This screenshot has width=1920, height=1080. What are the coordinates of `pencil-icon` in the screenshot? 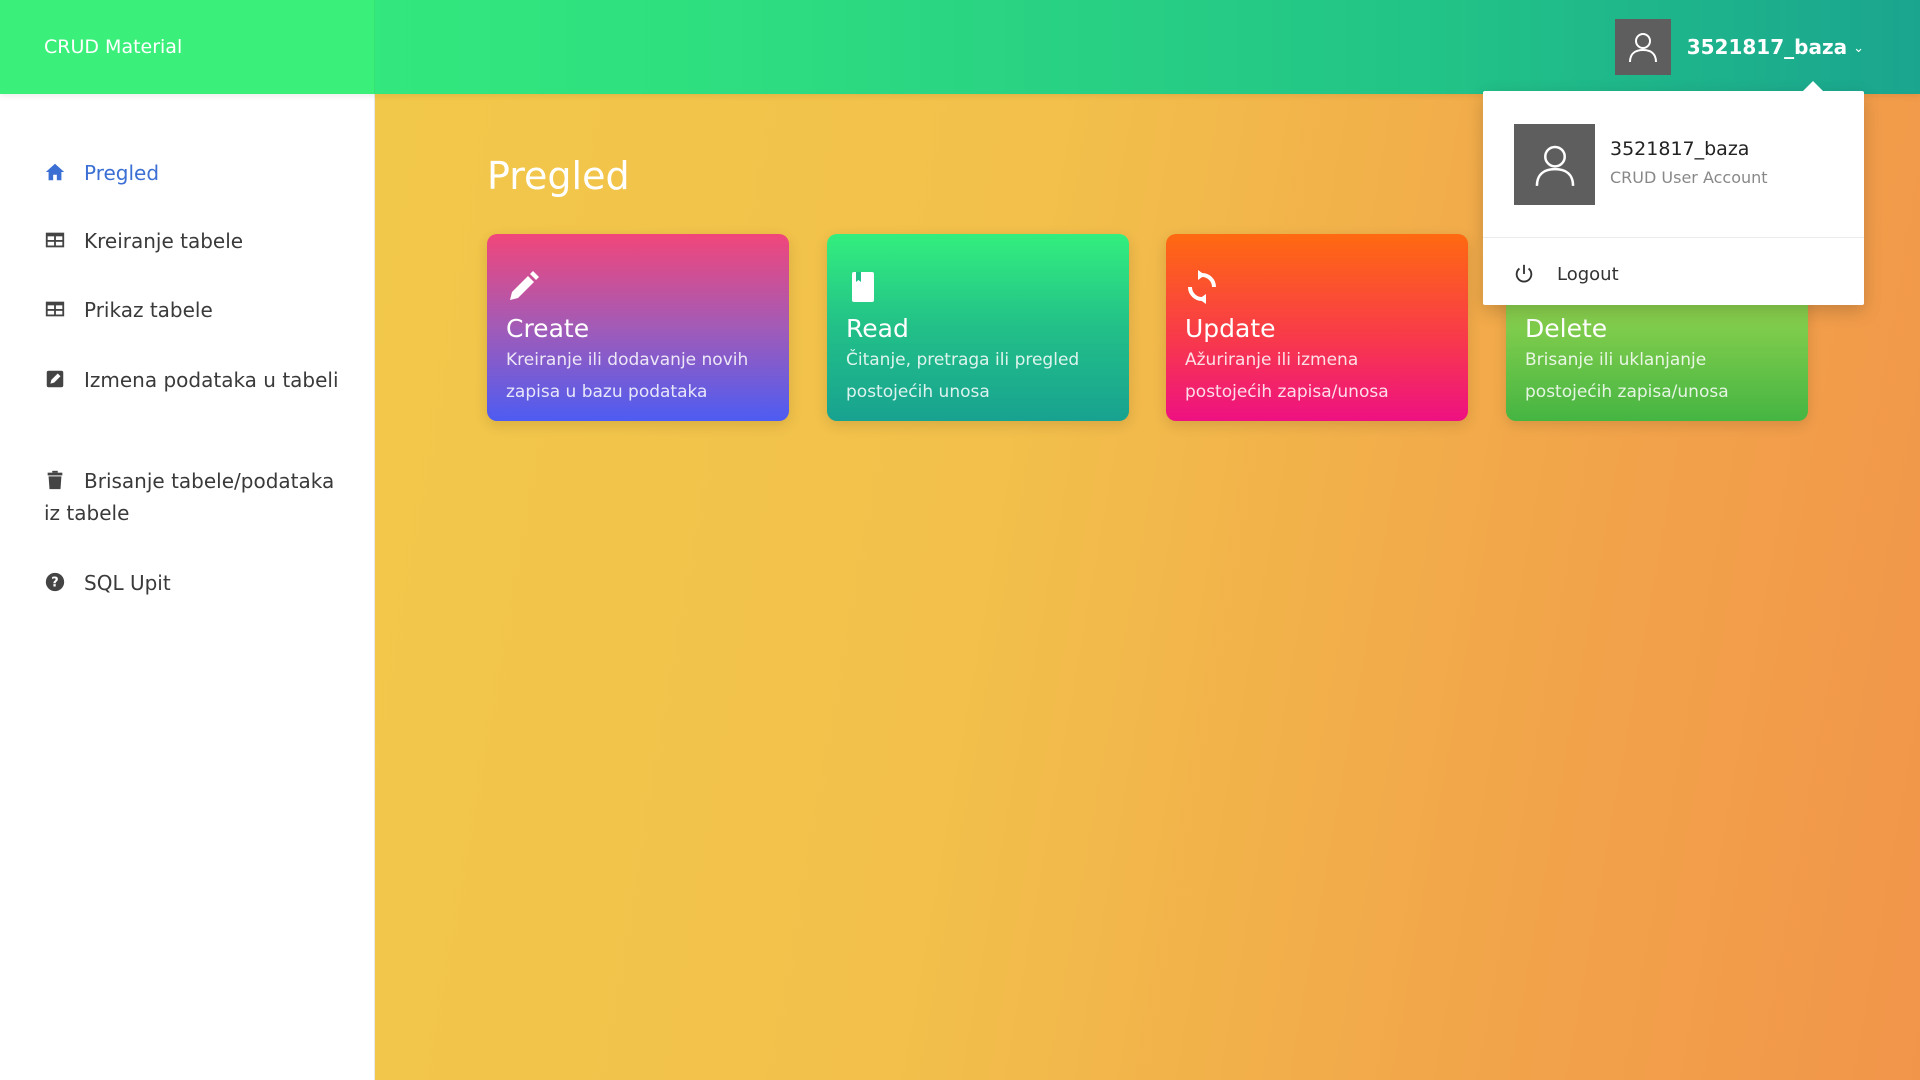 It's located at (524, 285).